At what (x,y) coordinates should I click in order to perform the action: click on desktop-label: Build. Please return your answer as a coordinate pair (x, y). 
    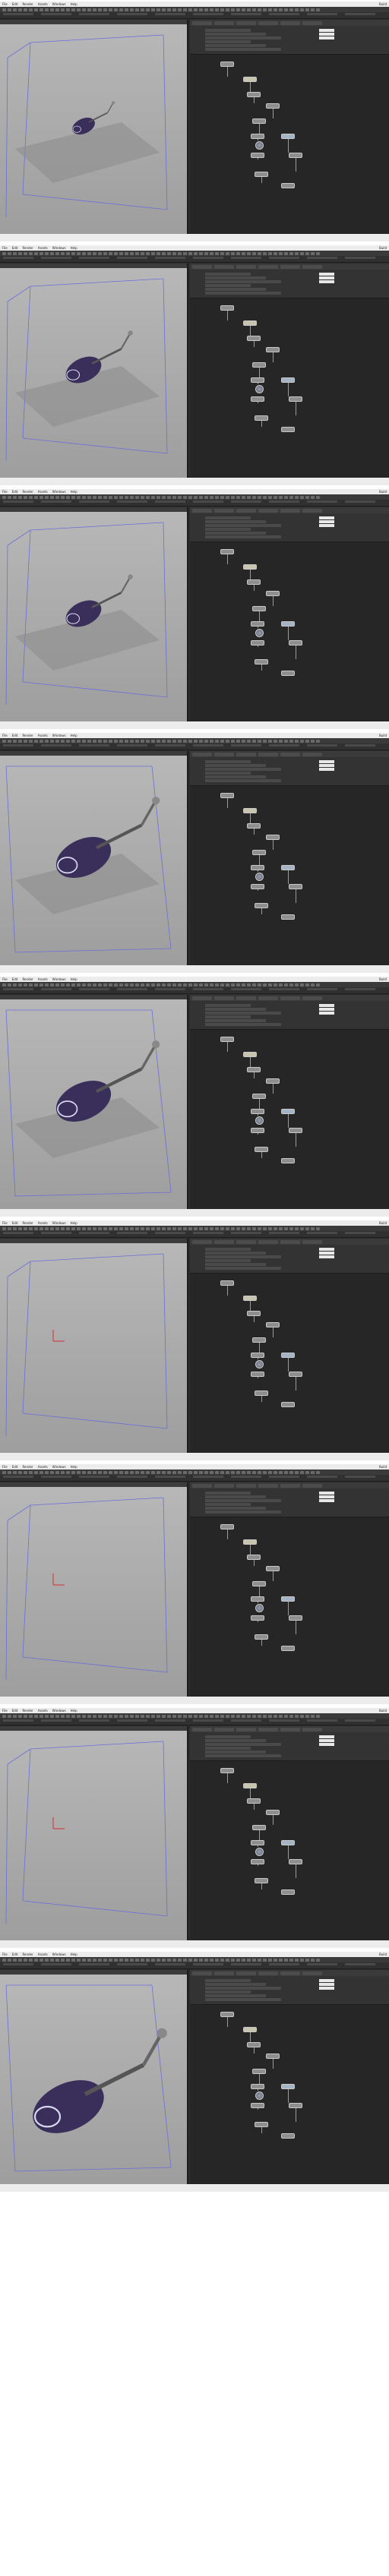
    Looking at the image, I should click on (383, 979).